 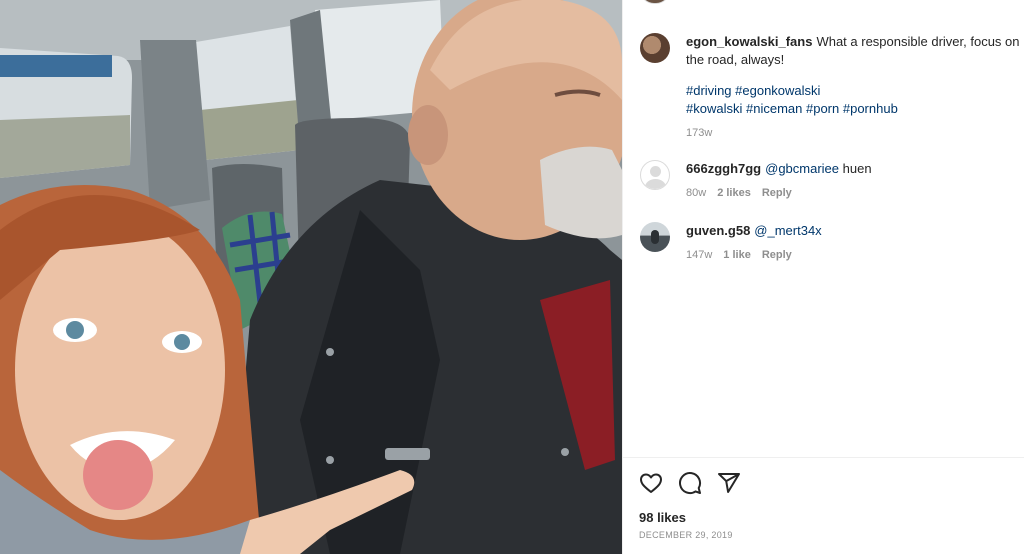 What do you see at coordinates (699, 255) in the screenshot?
I see `comment-age: 147w` at bounding box center [699, 255].